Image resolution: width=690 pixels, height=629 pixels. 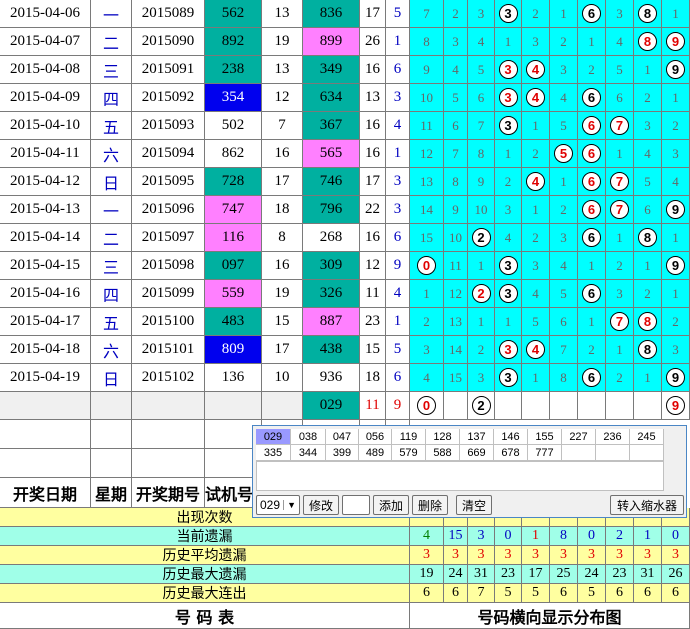 What do you see at coordinates (291, 505) in the screenshot?
I see `chevron-down-icon: ▼` at bounding box center [291, 505].